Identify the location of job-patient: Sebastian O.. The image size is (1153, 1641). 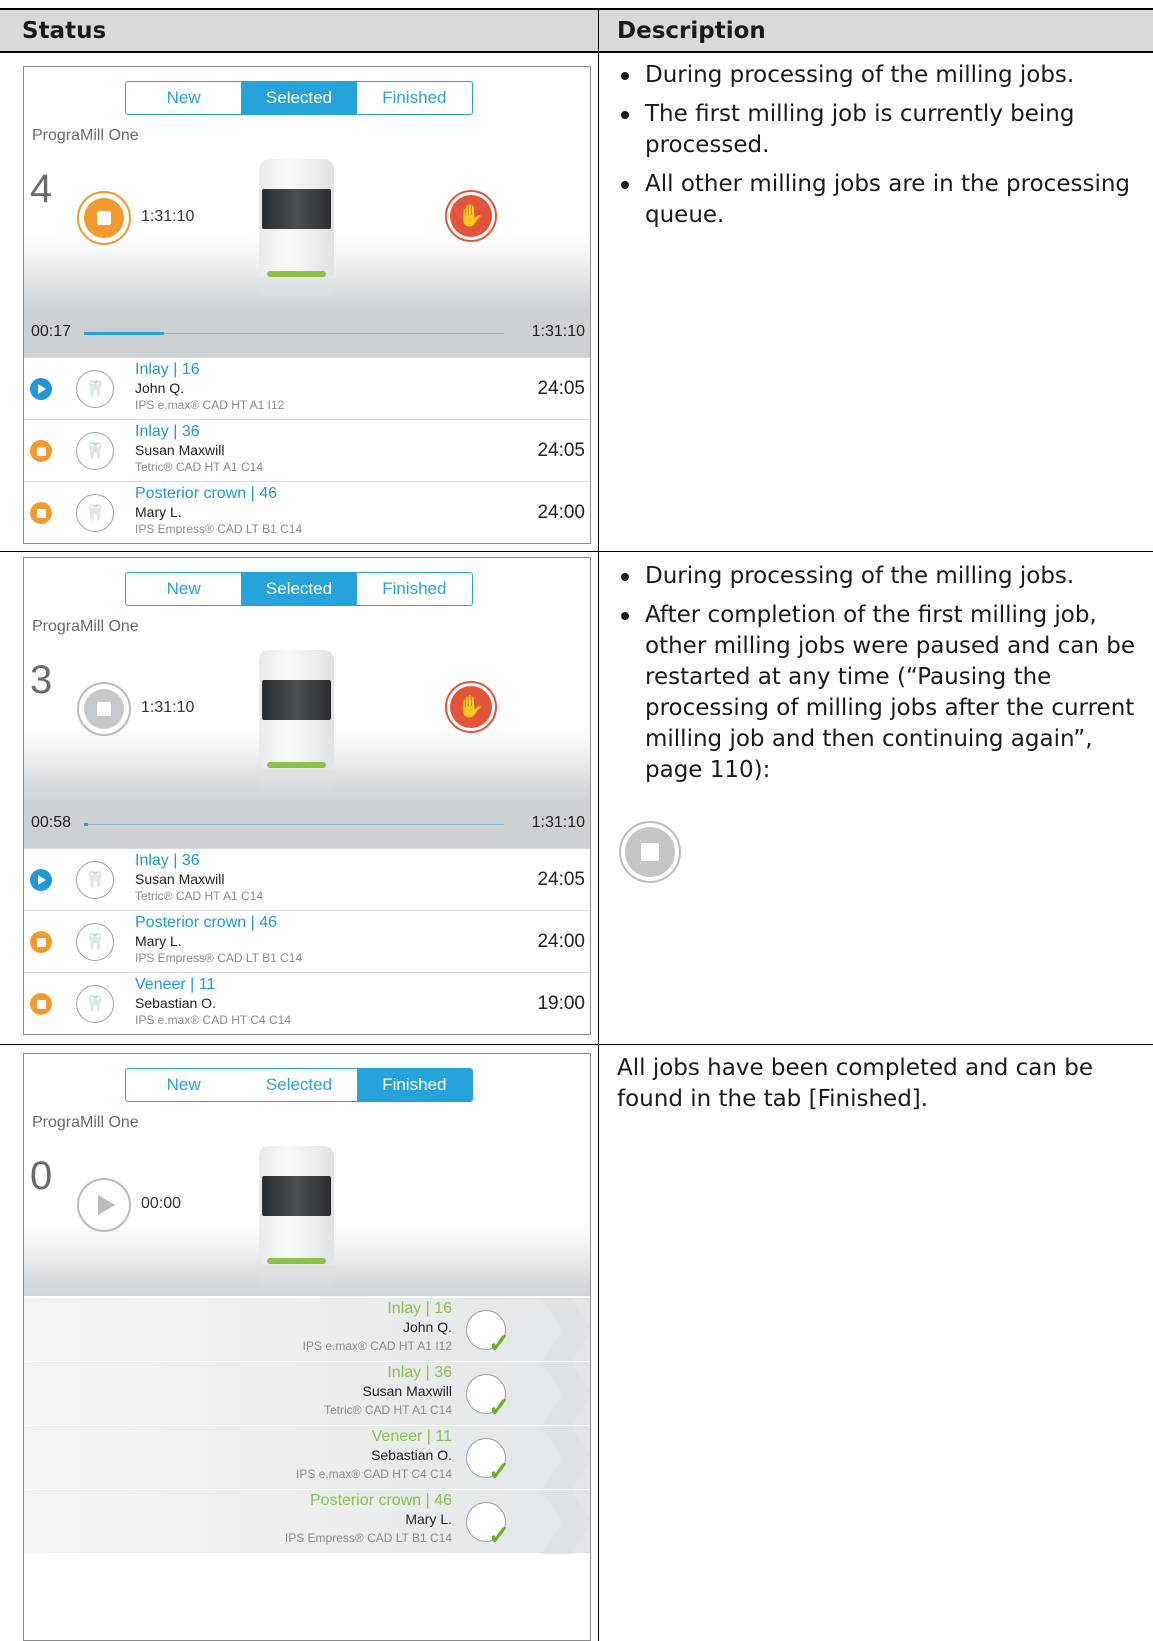
(175, 1003).